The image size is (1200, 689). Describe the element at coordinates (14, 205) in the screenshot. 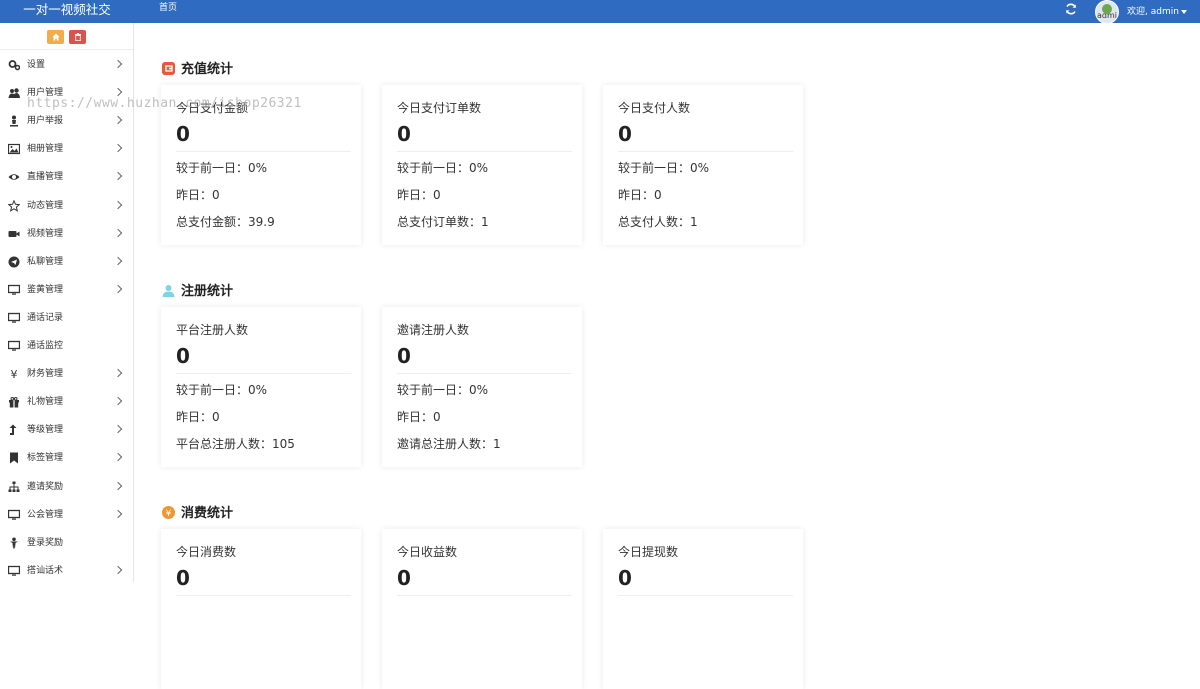

I see `star-icon` at that location.